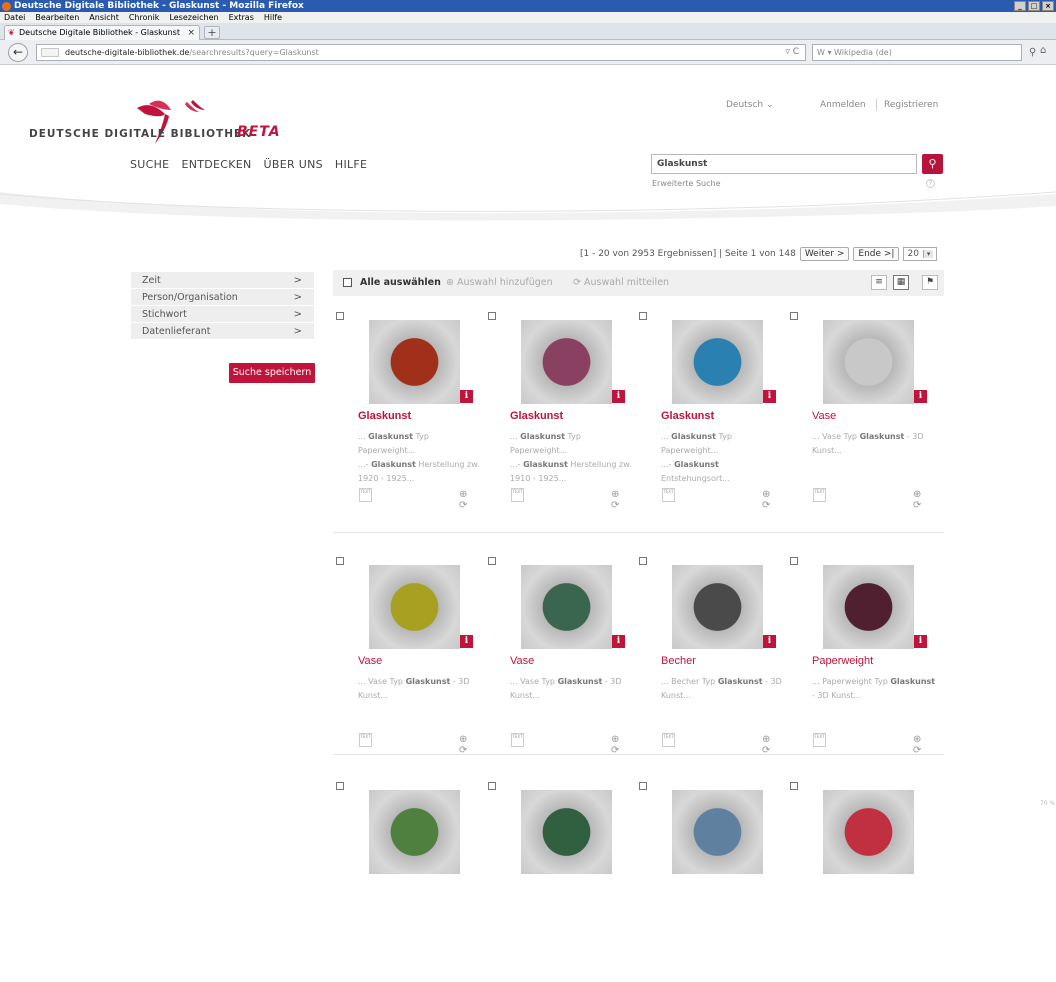 The width and height of the screenshot is (1056, 982). What do you see at coordinates (222, 297) in the screenshot?
I see `facet-person-organisation: Person/Organisation >` at bounding box center [222, 297].